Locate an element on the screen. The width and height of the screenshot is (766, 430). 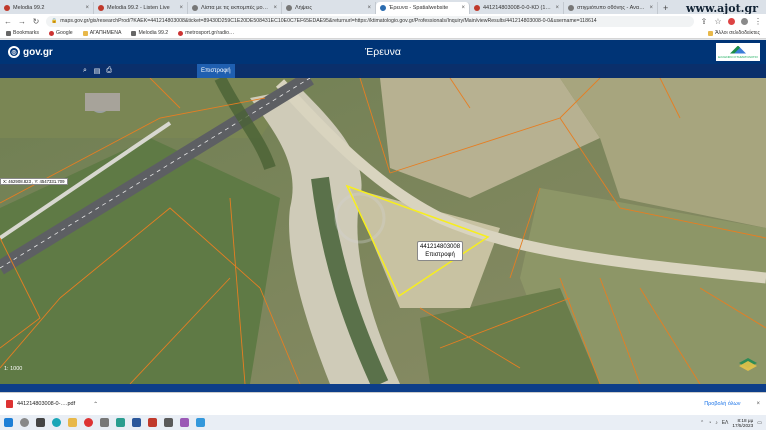
browser-tab: Λήψεις × is located at coordinates (329, 8).